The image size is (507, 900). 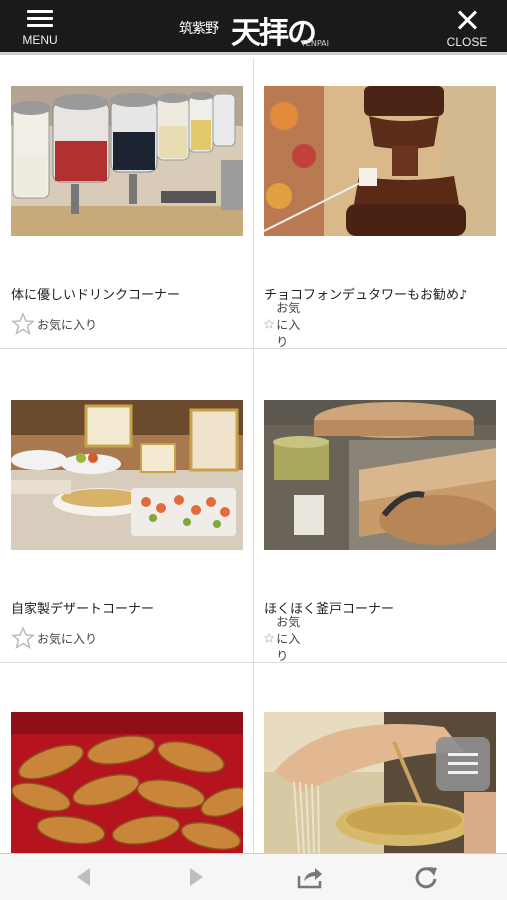 I want to click on column-divider, so click(x=253, y=458).